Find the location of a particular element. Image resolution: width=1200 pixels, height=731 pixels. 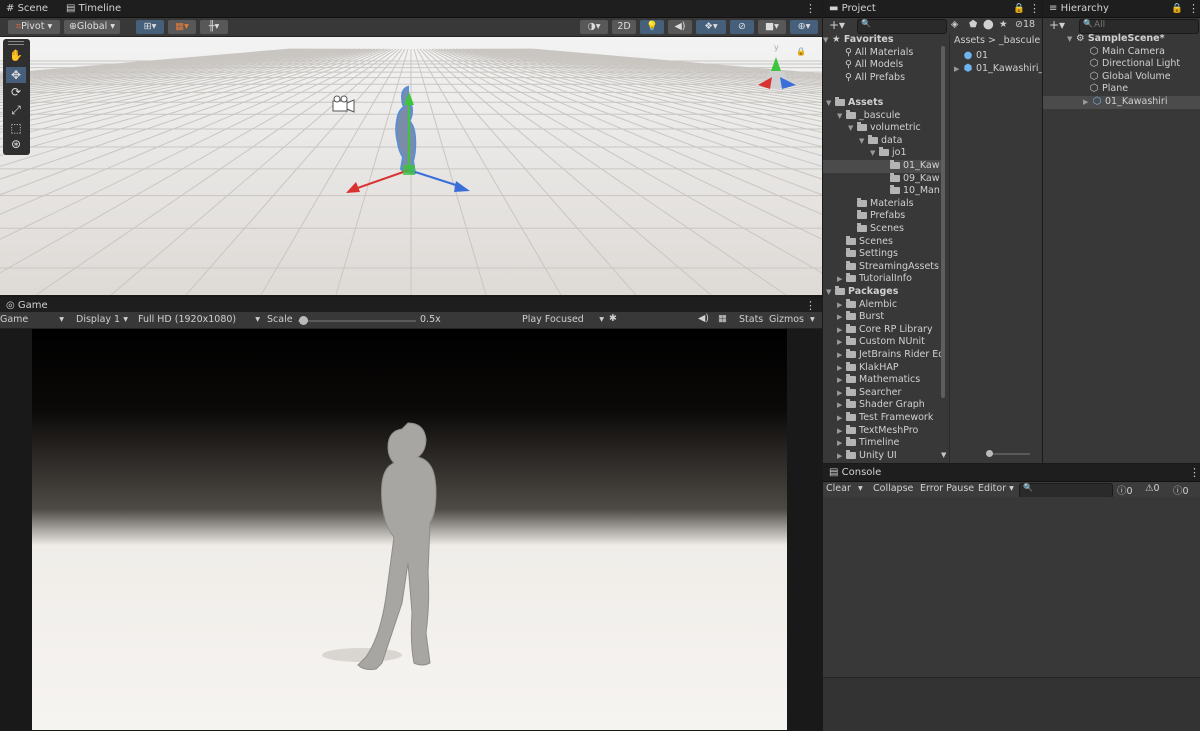

error-pause-button: Error Pause is located at coordinates (947, 488).